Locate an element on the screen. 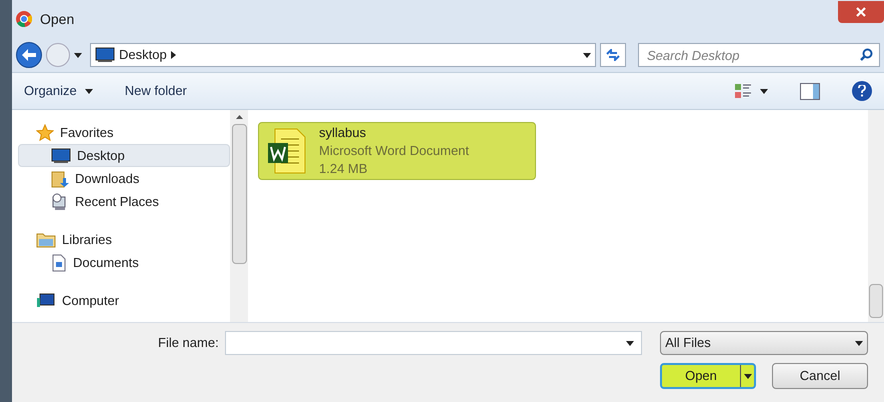 The width and height of the screenshot is (884, 402). question-mark-icon is located at coordinates (862, 91).